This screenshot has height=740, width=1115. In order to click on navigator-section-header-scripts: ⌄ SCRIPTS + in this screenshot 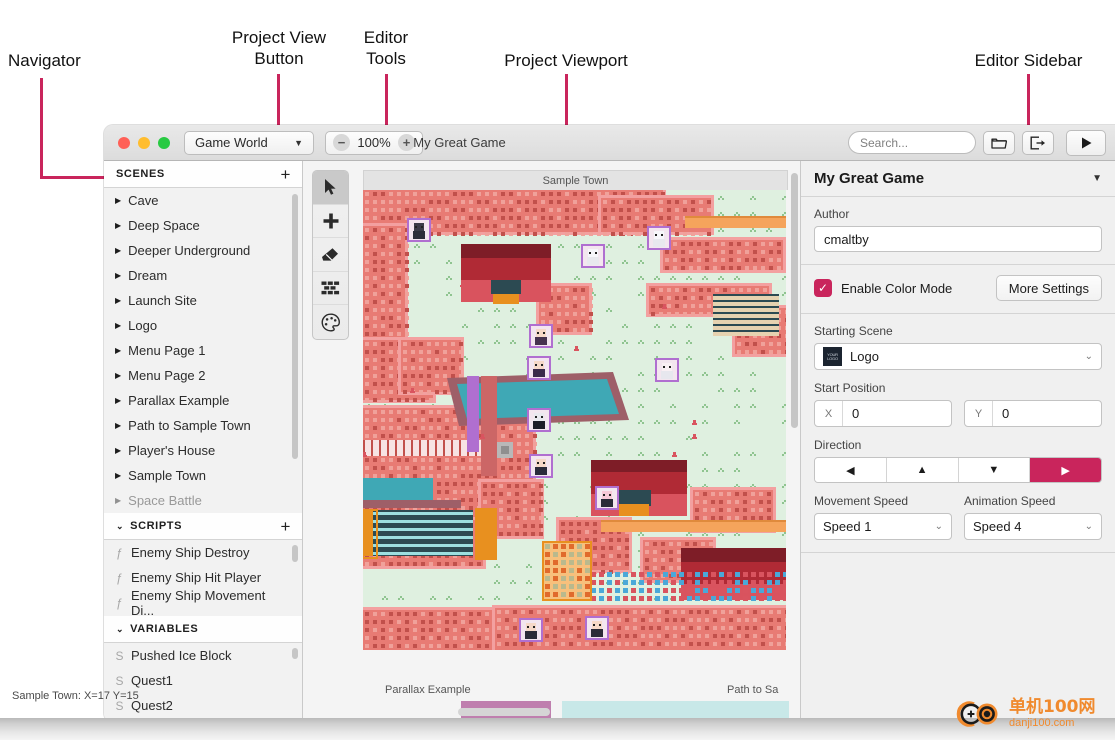, I will do `click(203, 526)`.